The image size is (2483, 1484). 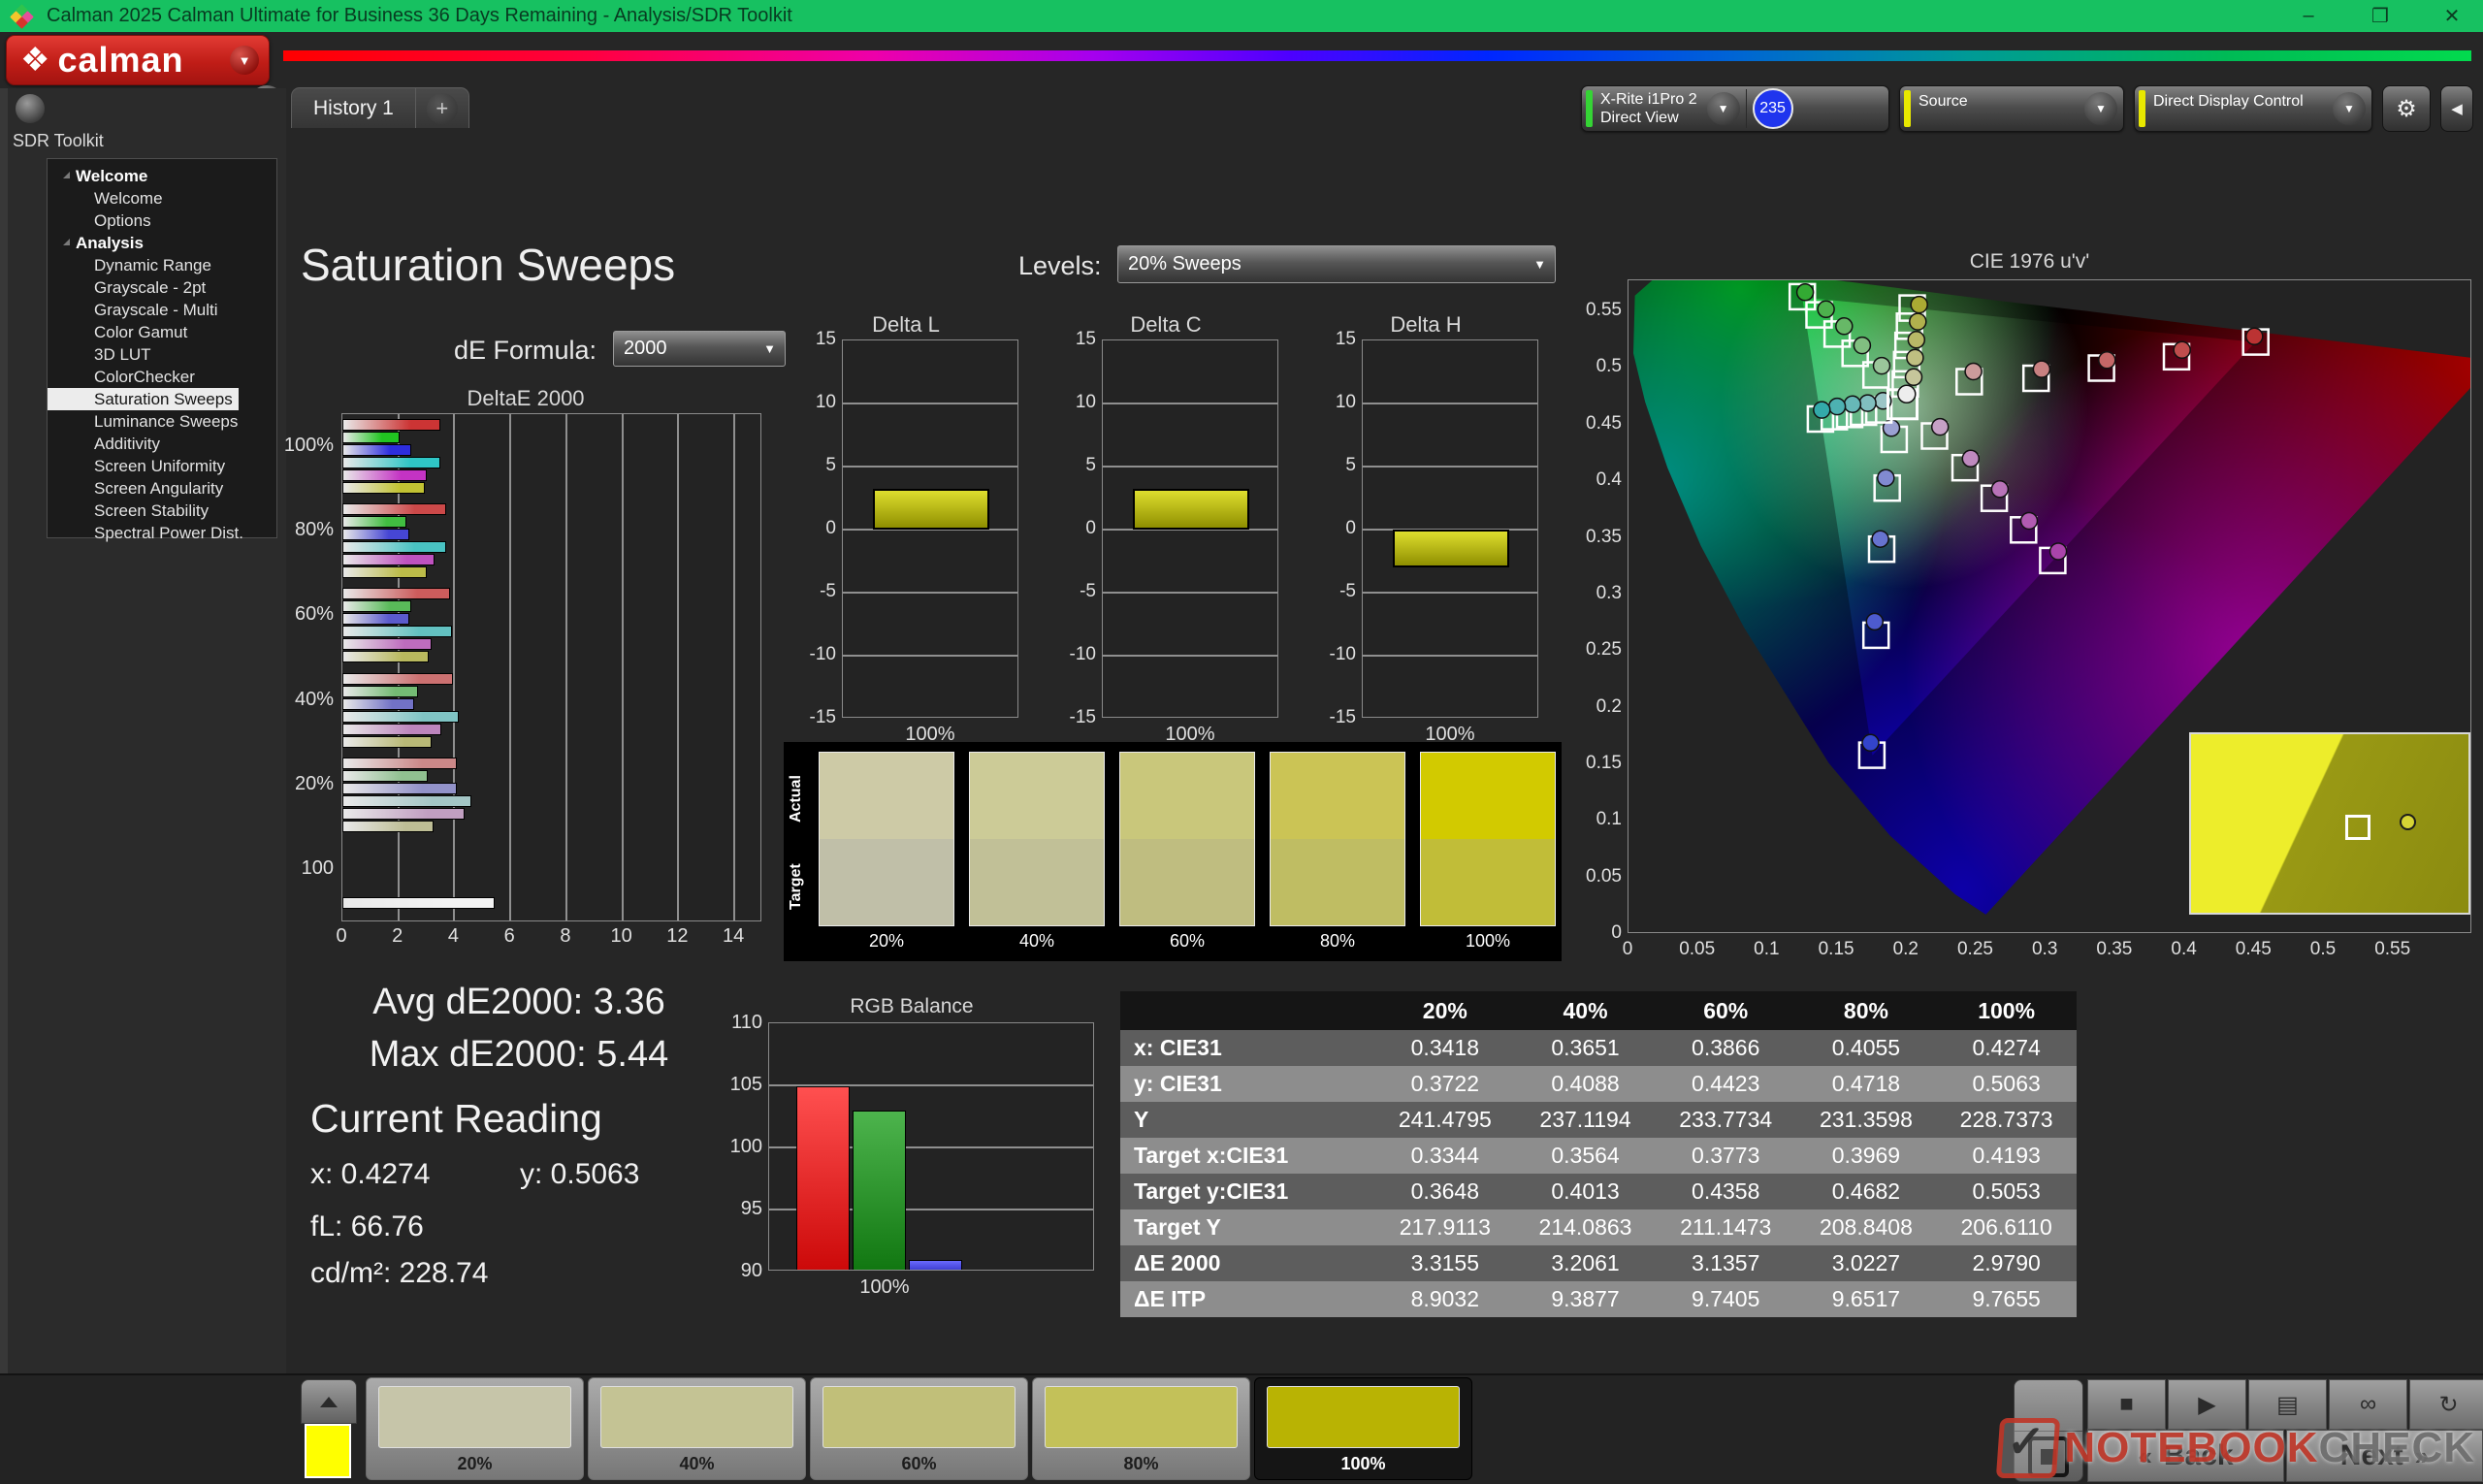 I want to click on cell-value: 0.4274, so click(x=2007, y=1048).